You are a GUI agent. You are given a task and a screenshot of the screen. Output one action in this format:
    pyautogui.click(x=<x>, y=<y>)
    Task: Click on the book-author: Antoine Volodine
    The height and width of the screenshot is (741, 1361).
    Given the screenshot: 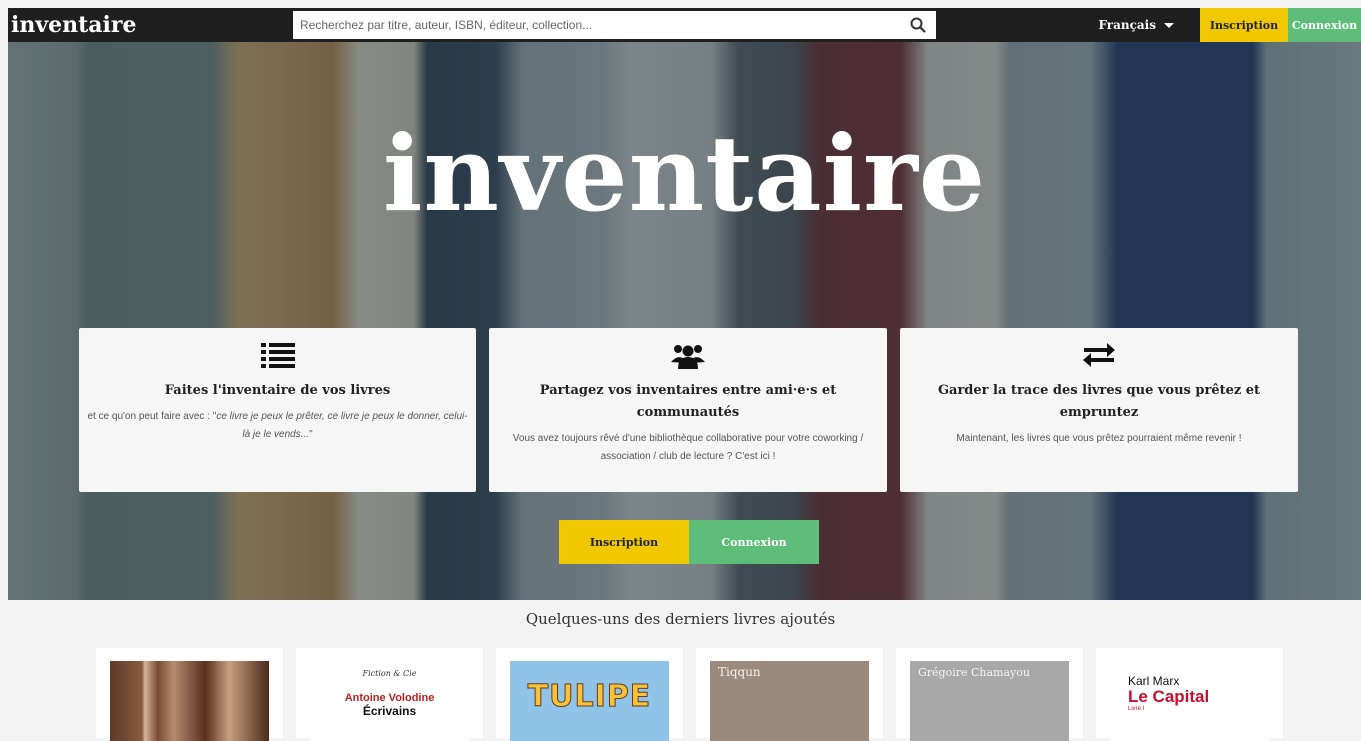 What is the action you would take?
    pyautogui.click(x=389, y=698)
    